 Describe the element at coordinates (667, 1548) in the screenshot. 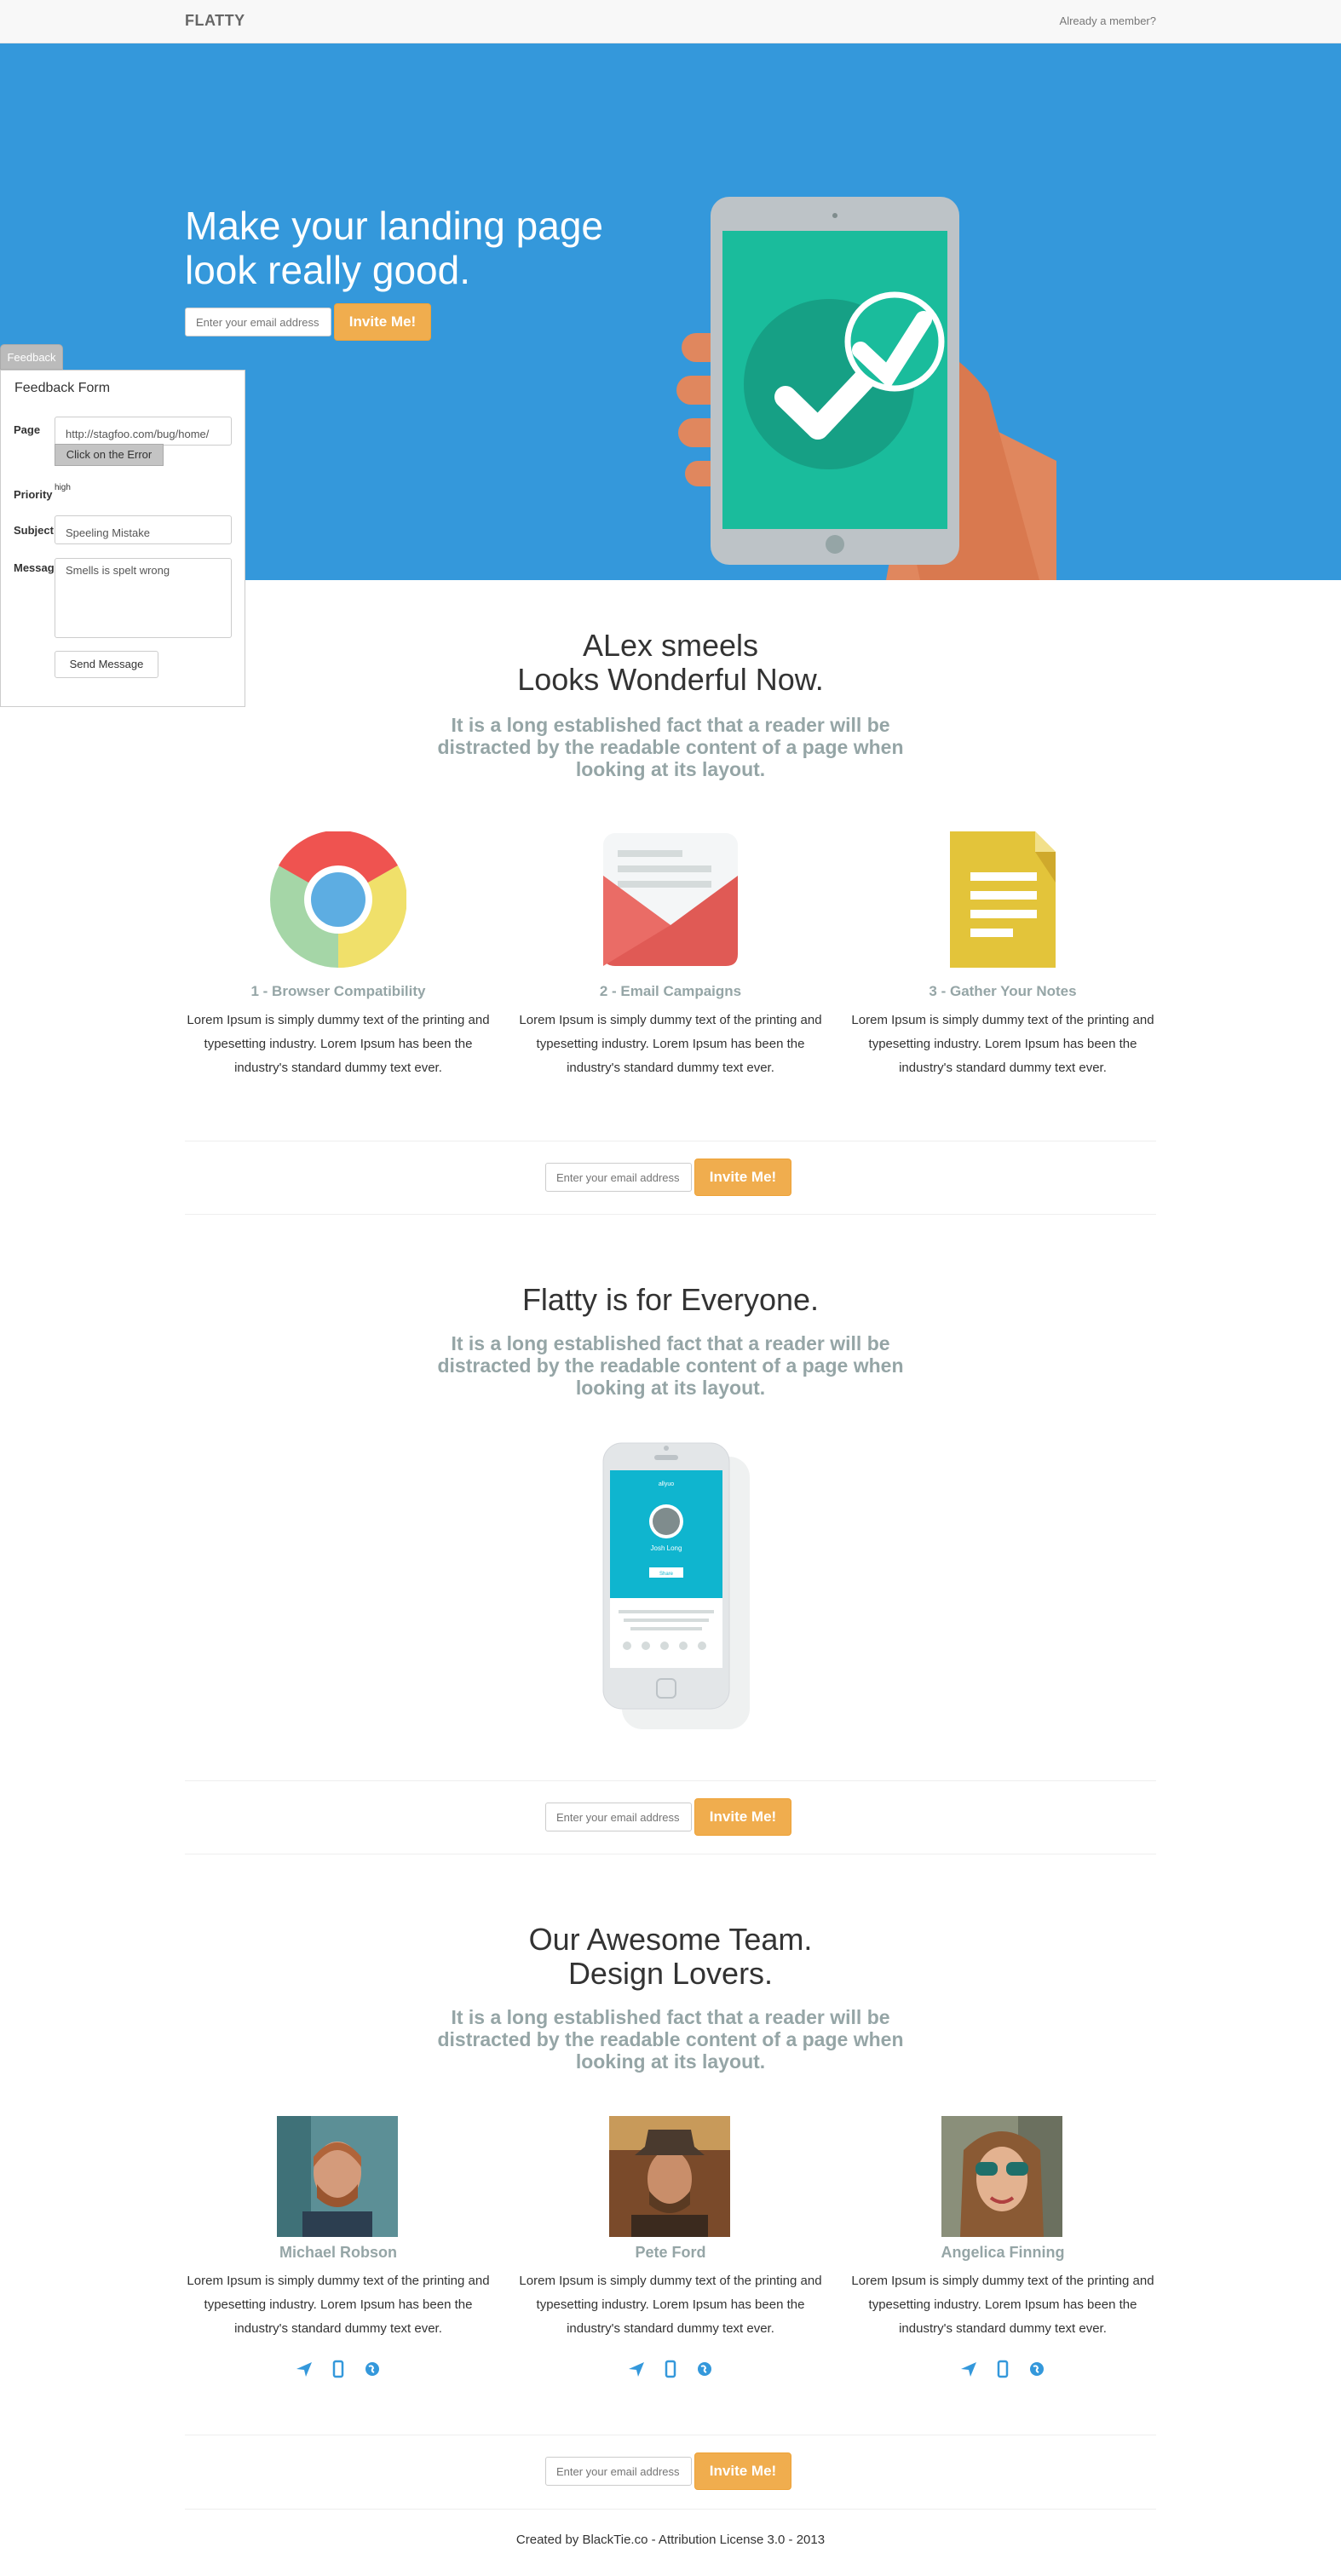

I see `phone-user-name: Josh Long` at that location.